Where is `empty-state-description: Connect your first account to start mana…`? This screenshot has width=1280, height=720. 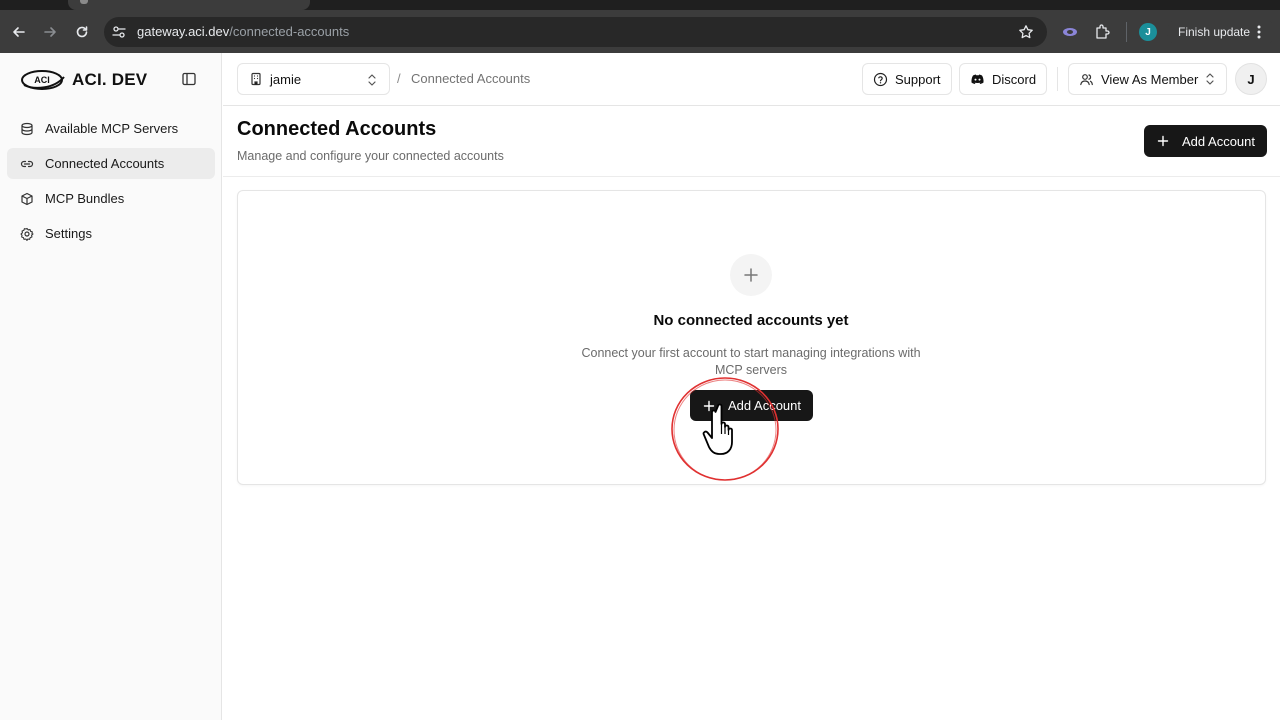
empty-state-description: Connect your first account to start mana… is located at coordinates (751, 361).